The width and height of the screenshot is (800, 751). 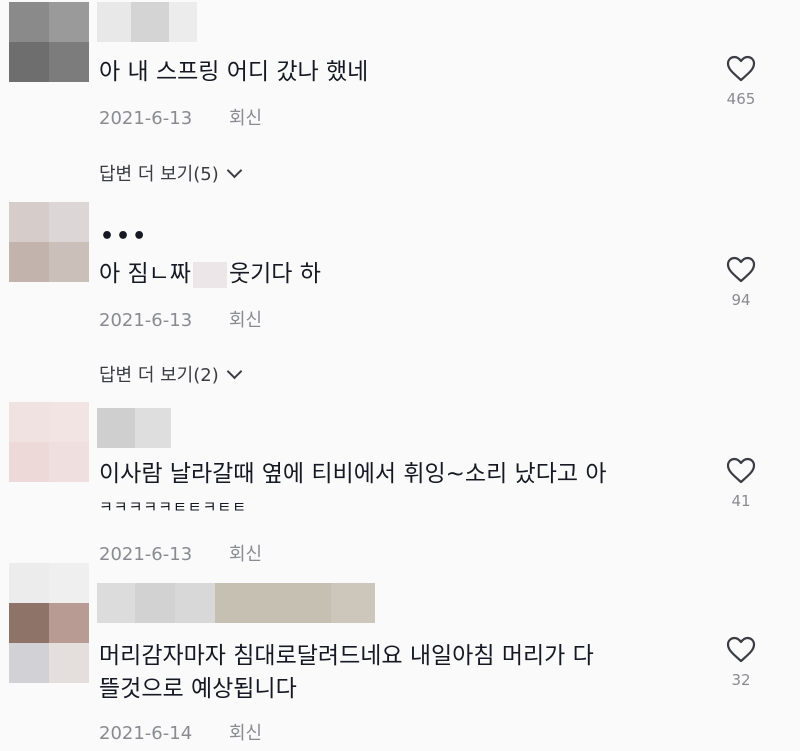 I want to click on comment-text: 머리감자마자 침대로달려드네요 내일아침 머리가 다 뜰것으로 예상됩니다, so click(x=346, y=673).